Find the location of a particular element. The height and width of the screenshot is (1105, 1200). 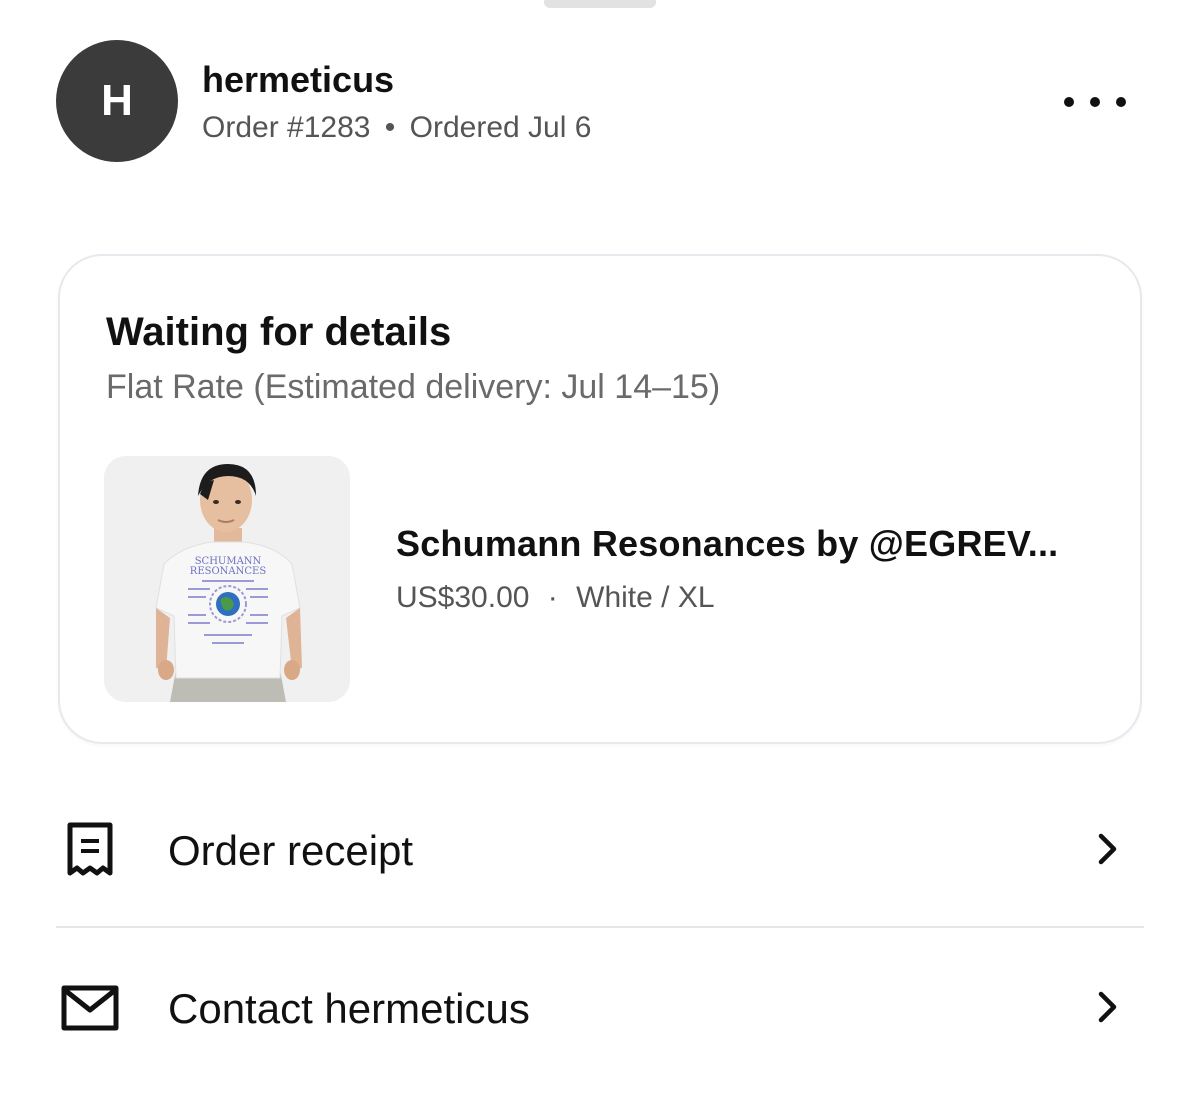

order-header: H hermeticus Order #1283 • Ordered Jul 6 is located at coordinates (601, 102).